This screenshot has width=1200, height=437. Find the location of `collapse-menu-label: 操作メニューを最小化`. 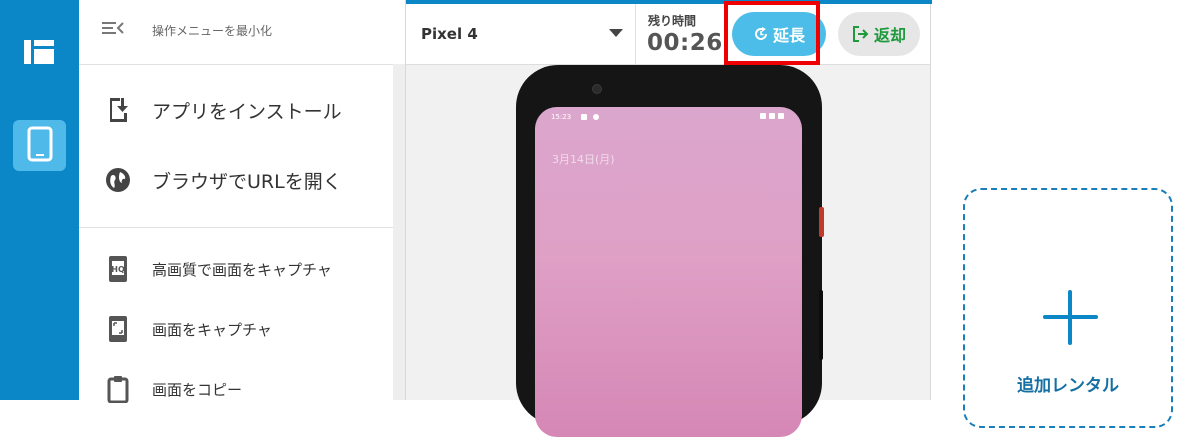

collapse-menu-label: 操作メニューを最小化 is located at coordinates (212, 30).